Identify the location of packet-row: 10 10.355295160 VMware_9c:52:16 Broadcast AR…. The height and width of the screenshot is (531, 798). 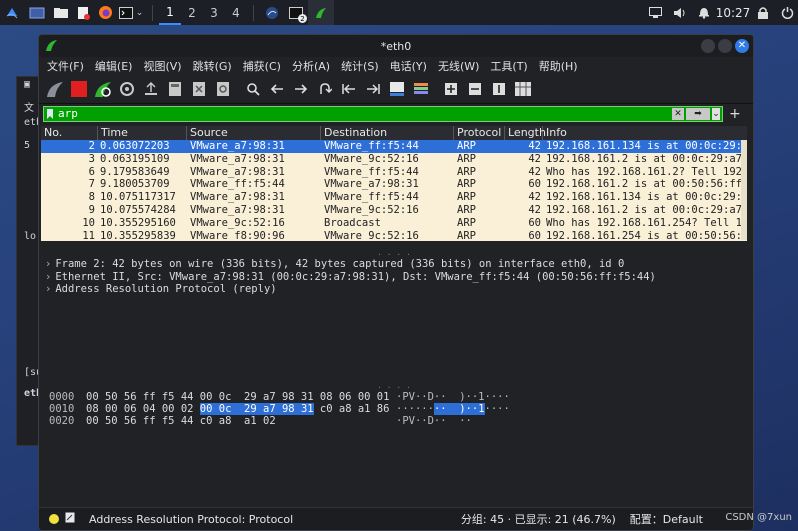
(394, 223).